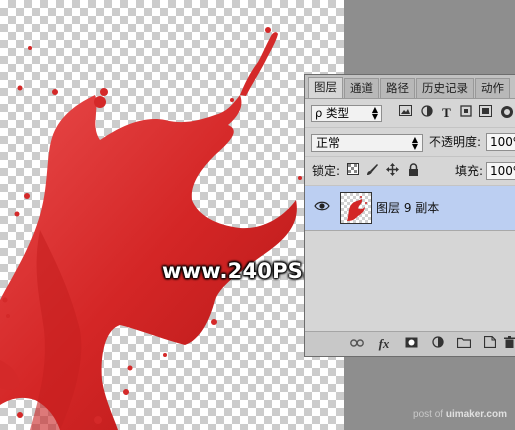 The image size is (515, 430). What do you see at coordinates (367, 143) in the screenshot?
I see `blend-mode-select: 正常 ▲ ▼` at bounding box center [367, 143].